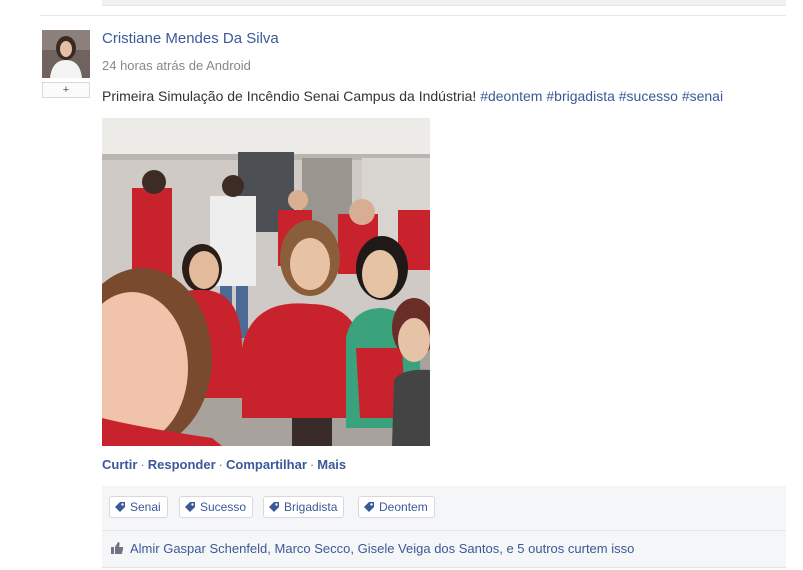 The image size is (803, 570). I want to click on reply-action: Responder, so click(182, 464).